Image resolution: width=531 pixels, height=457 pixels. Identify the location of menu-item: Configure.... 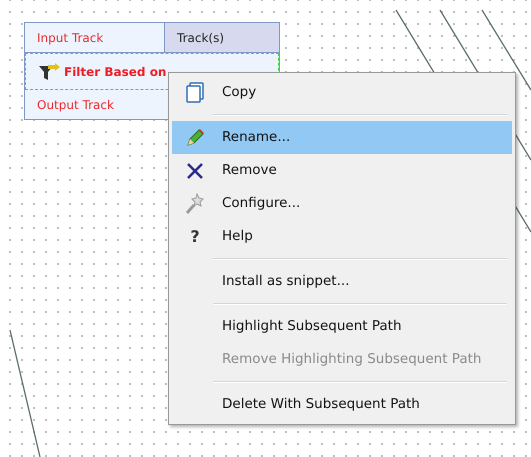
(342, 203).